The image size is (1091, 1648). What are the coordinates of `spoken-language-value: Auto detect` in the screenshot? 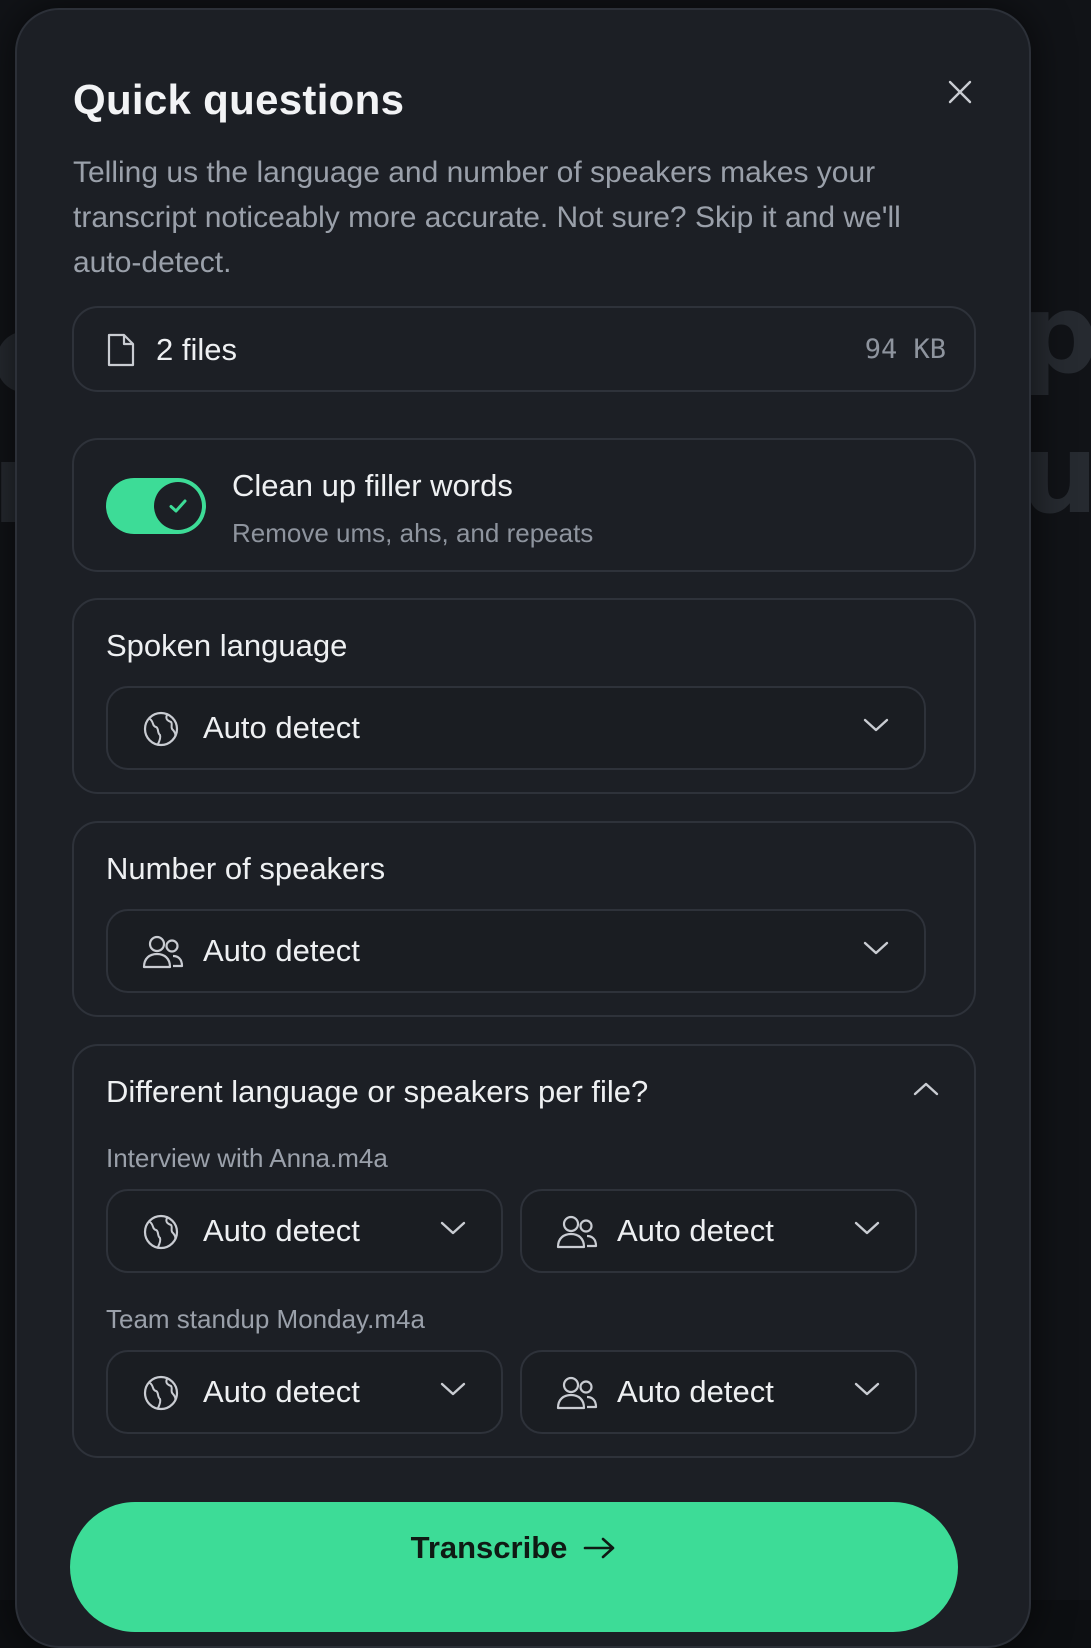 It's located at (281, 727).